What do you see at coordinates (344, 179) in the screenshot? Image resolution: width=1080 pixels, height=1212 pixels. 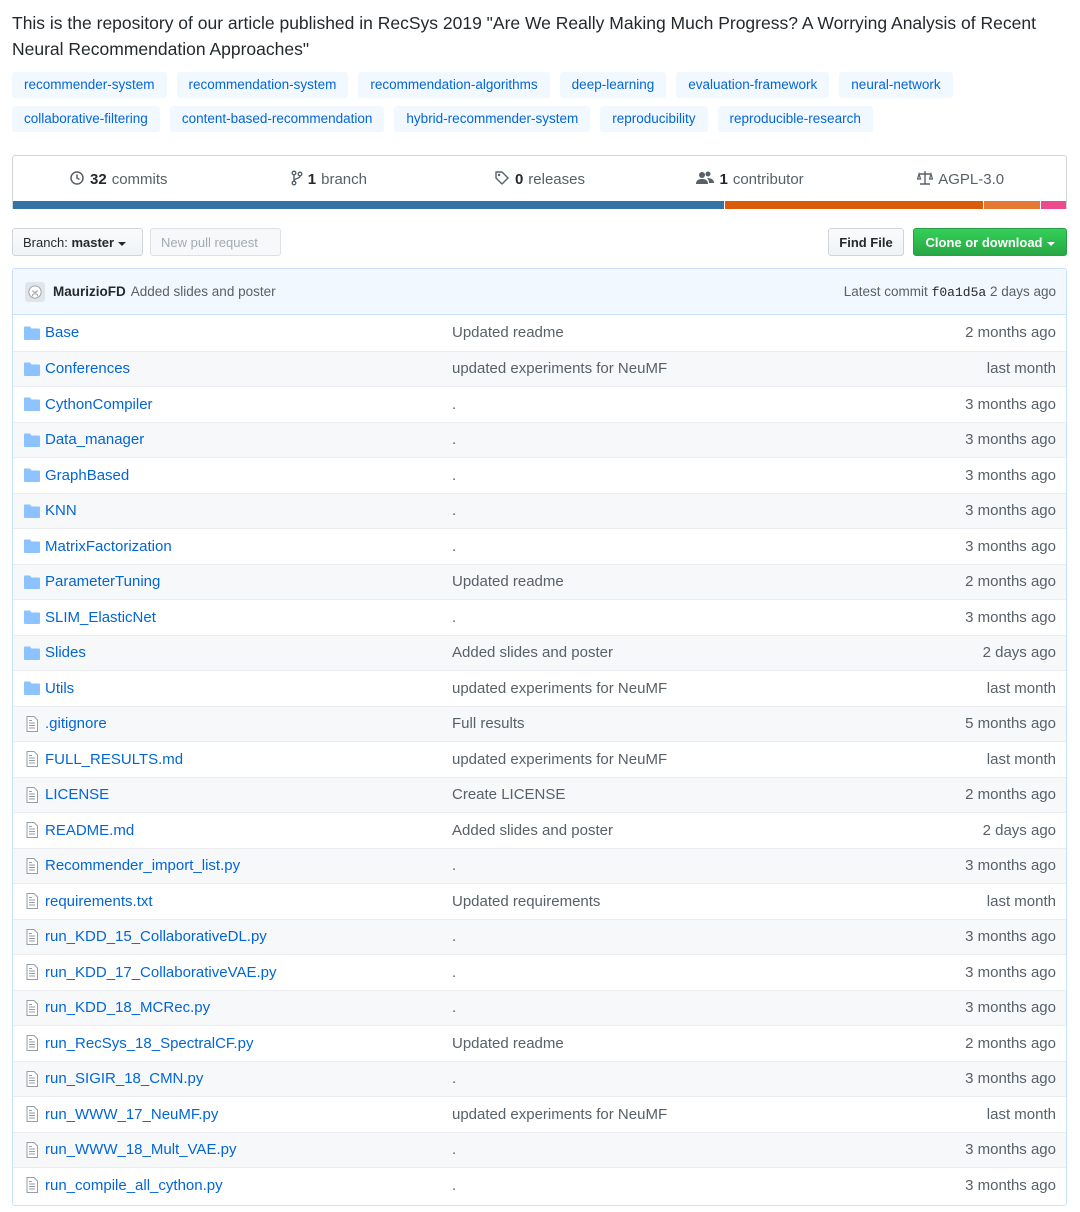 I see `branch-label: branch` at bounding box center [344, 179].